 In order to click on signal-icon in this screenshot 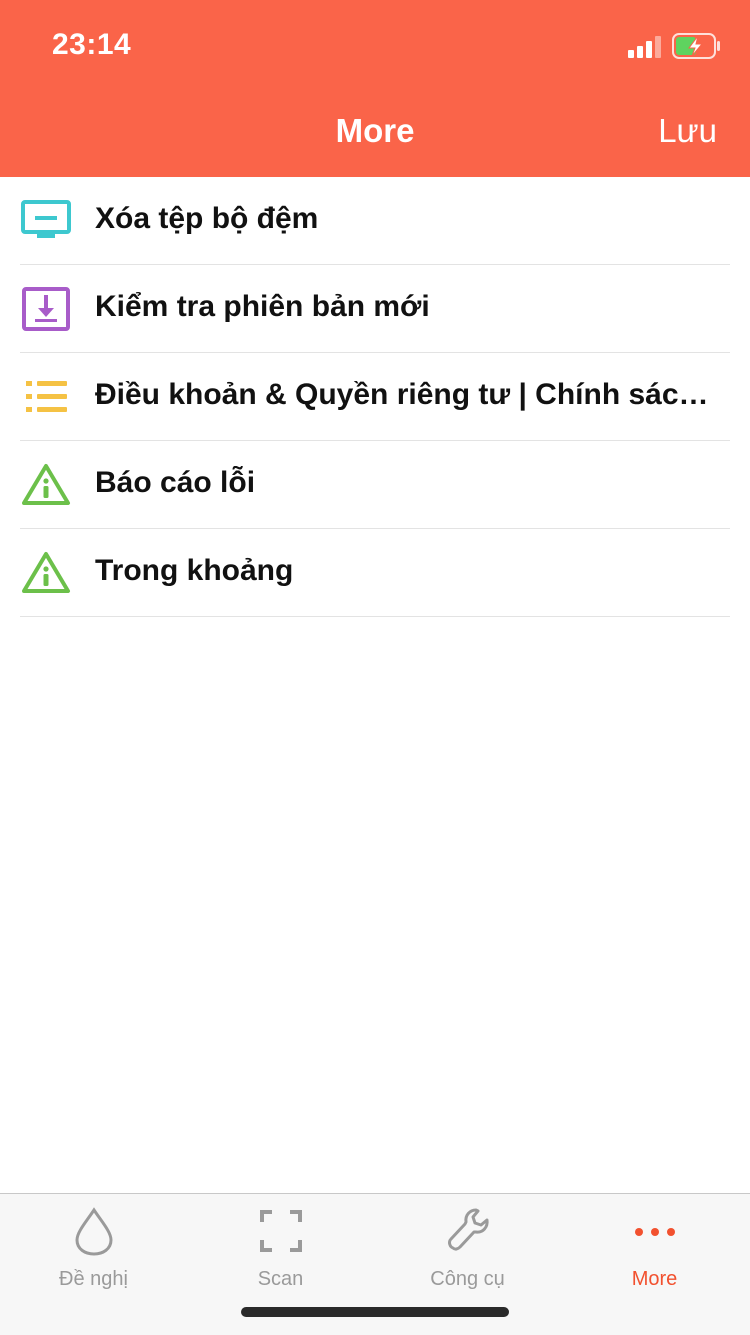, I will do `click(644, 47)`.